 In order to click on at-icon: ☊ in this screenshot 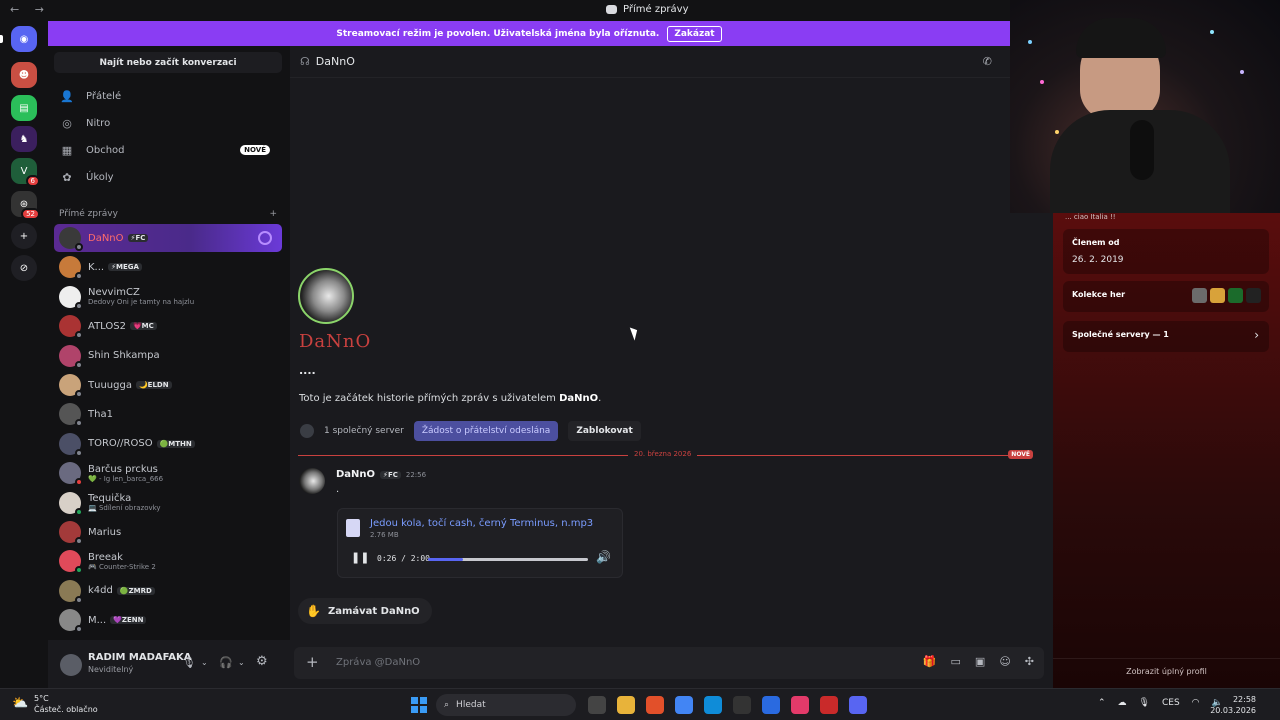, I will do `click(305, 61)`.